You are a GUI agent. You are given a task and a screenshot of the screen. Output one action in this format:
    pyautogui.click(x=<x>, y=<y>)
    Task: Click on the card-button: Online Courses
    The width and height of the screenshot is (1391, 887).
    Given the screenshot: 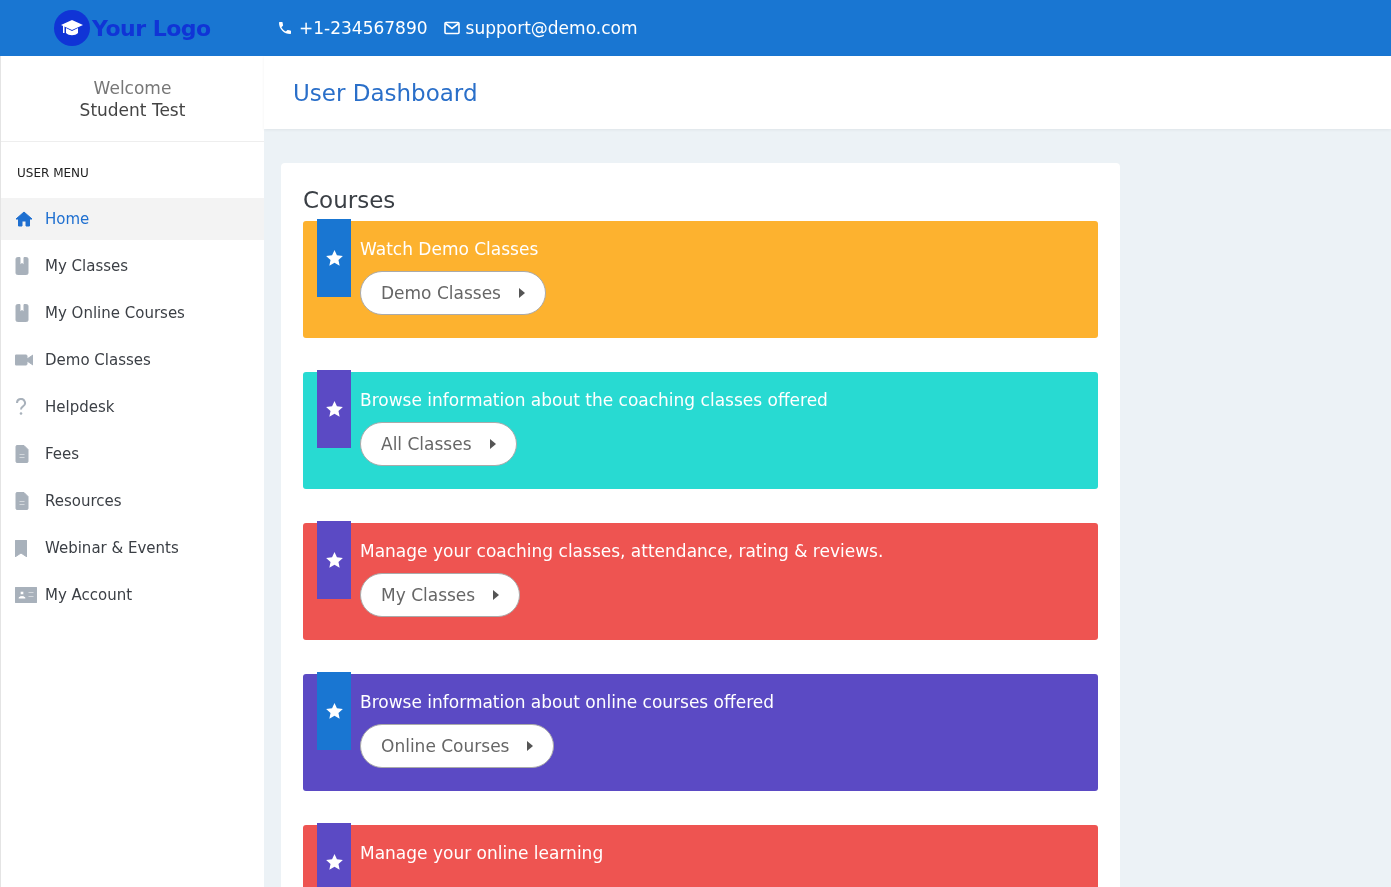 What is the action you would take?
    pyautogui.click(x=457, y=746)
    